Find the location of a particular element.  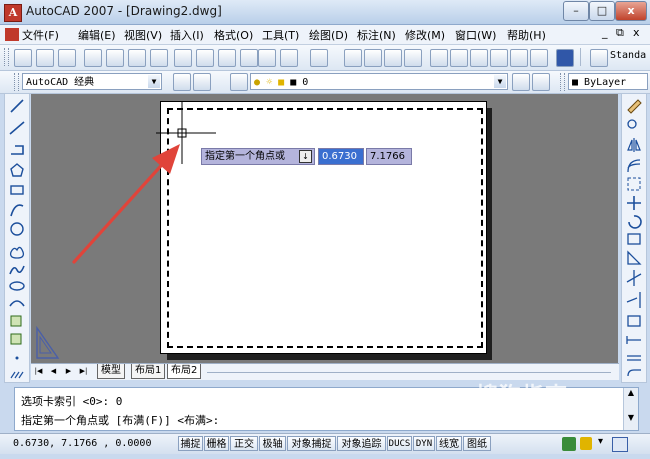

mdi-minimize-button: _ is located at coordinates (605, 32).